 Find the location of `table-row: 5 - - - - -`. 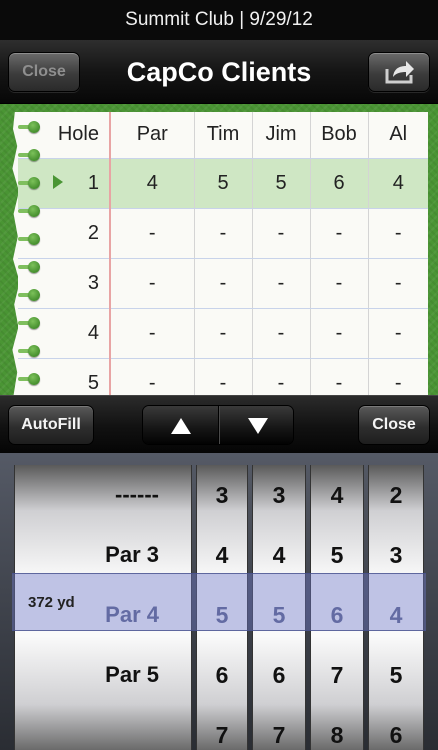

table-row: 5 - - - - - is located at coordinates (223, 376).